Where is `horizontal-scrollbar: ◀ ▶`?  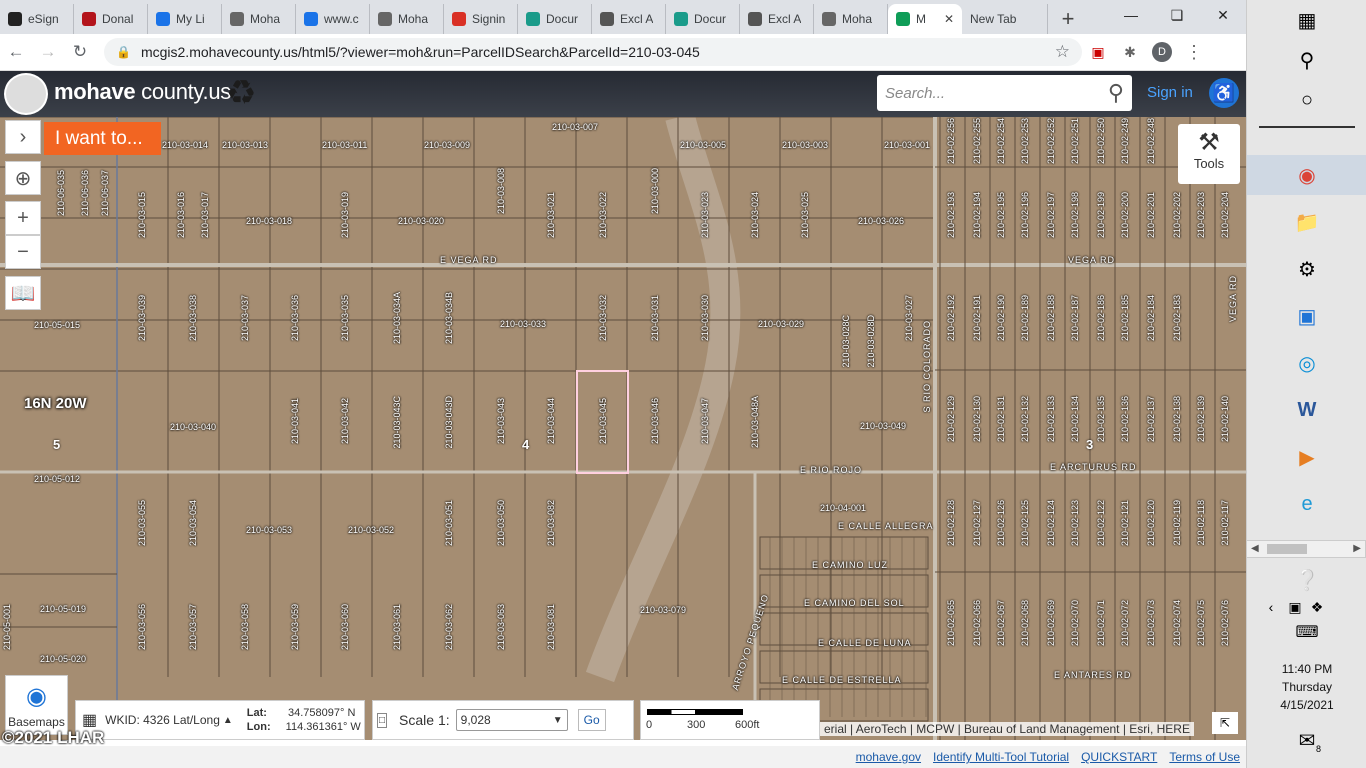
horizontal-scrollbar: ◀ ▶ is located at coordinates (1306, 549).